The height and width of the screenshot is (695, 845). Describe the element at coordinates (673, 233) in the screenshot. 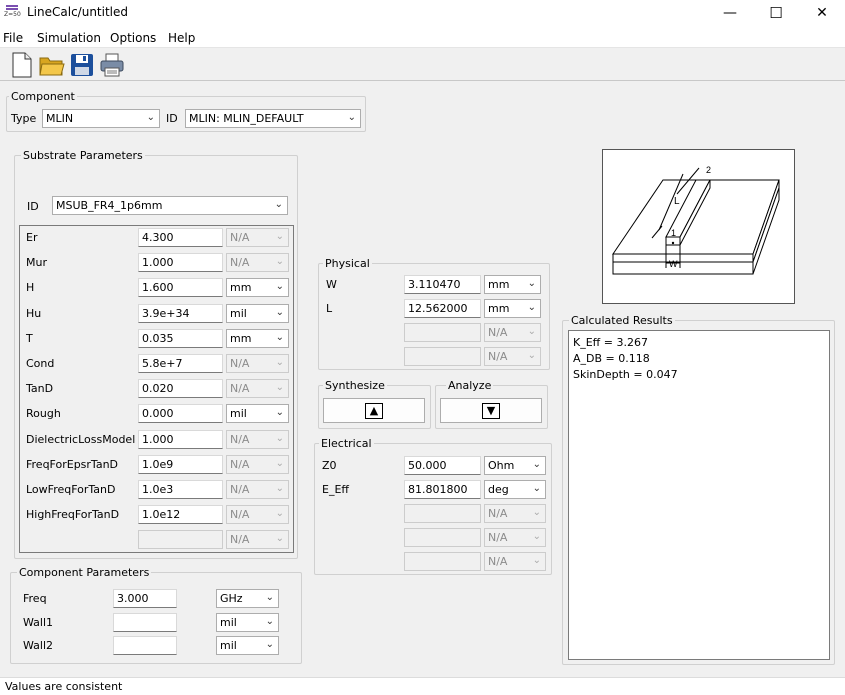

I see `port1-label: 1` at that location.